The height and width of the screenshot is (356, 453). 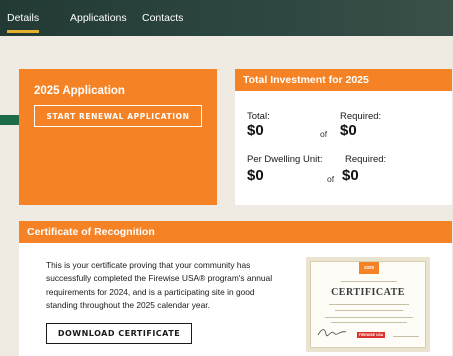 What do you see at coordinates (350, 175) in the screenshot?
I see `per-unit-required-value: $0` at bounding box center [350, 175].